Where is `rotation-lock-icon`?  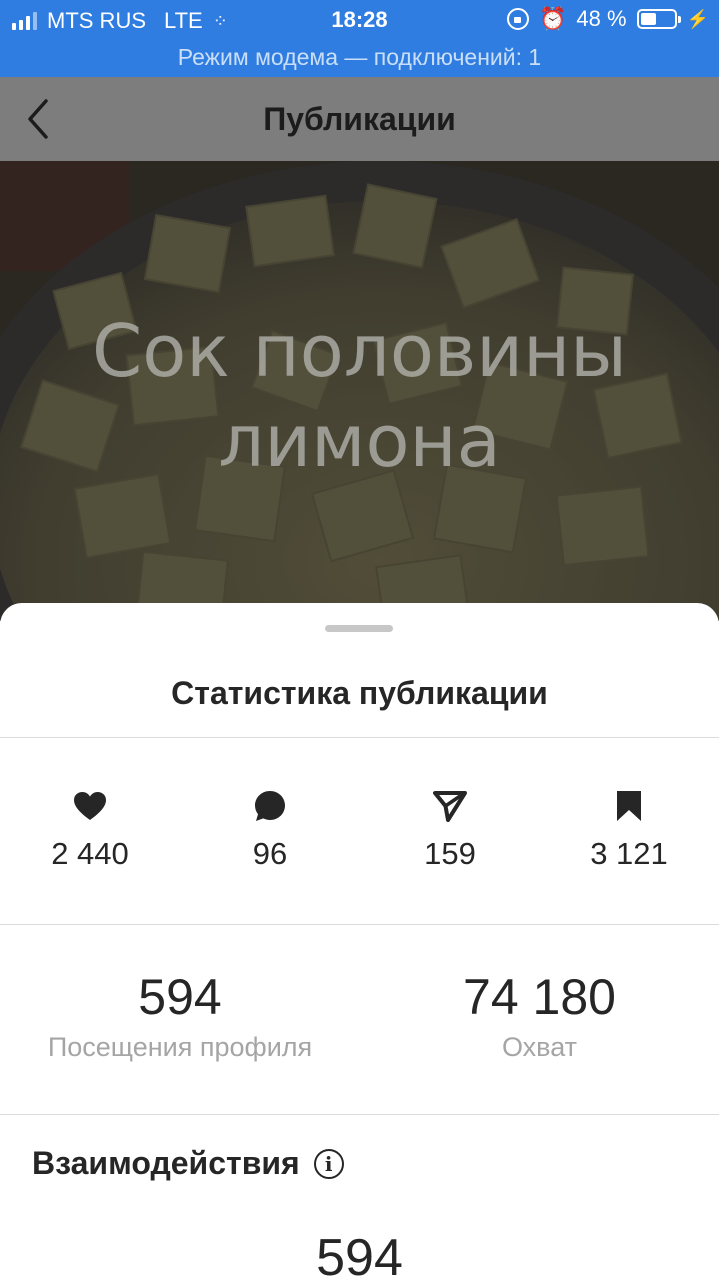 rotation-lock-icon is located at coordinates (518, 19).